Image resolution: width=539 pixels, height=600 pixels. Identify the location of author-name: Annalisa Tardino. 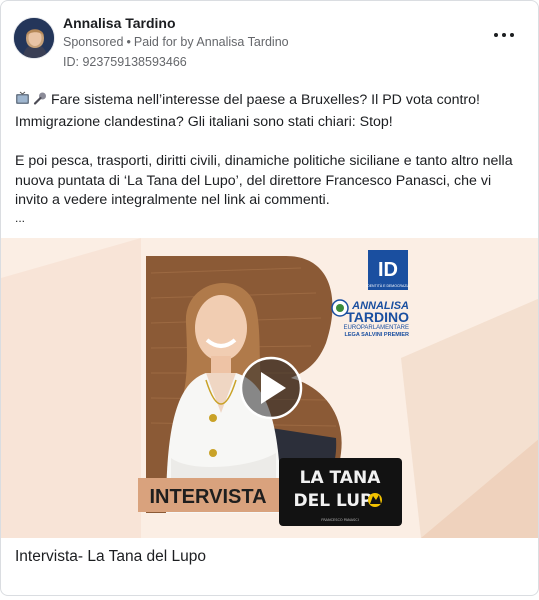
(119, 23).